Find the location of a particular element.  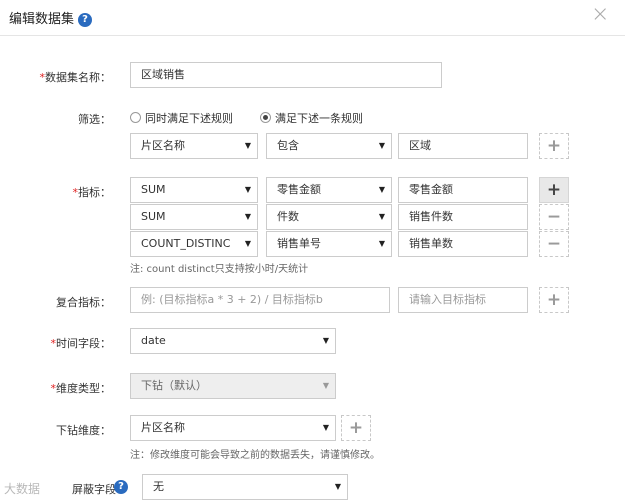

composite-target-placeholder: 请输入目标指标 is located at coordinates (447, 299).